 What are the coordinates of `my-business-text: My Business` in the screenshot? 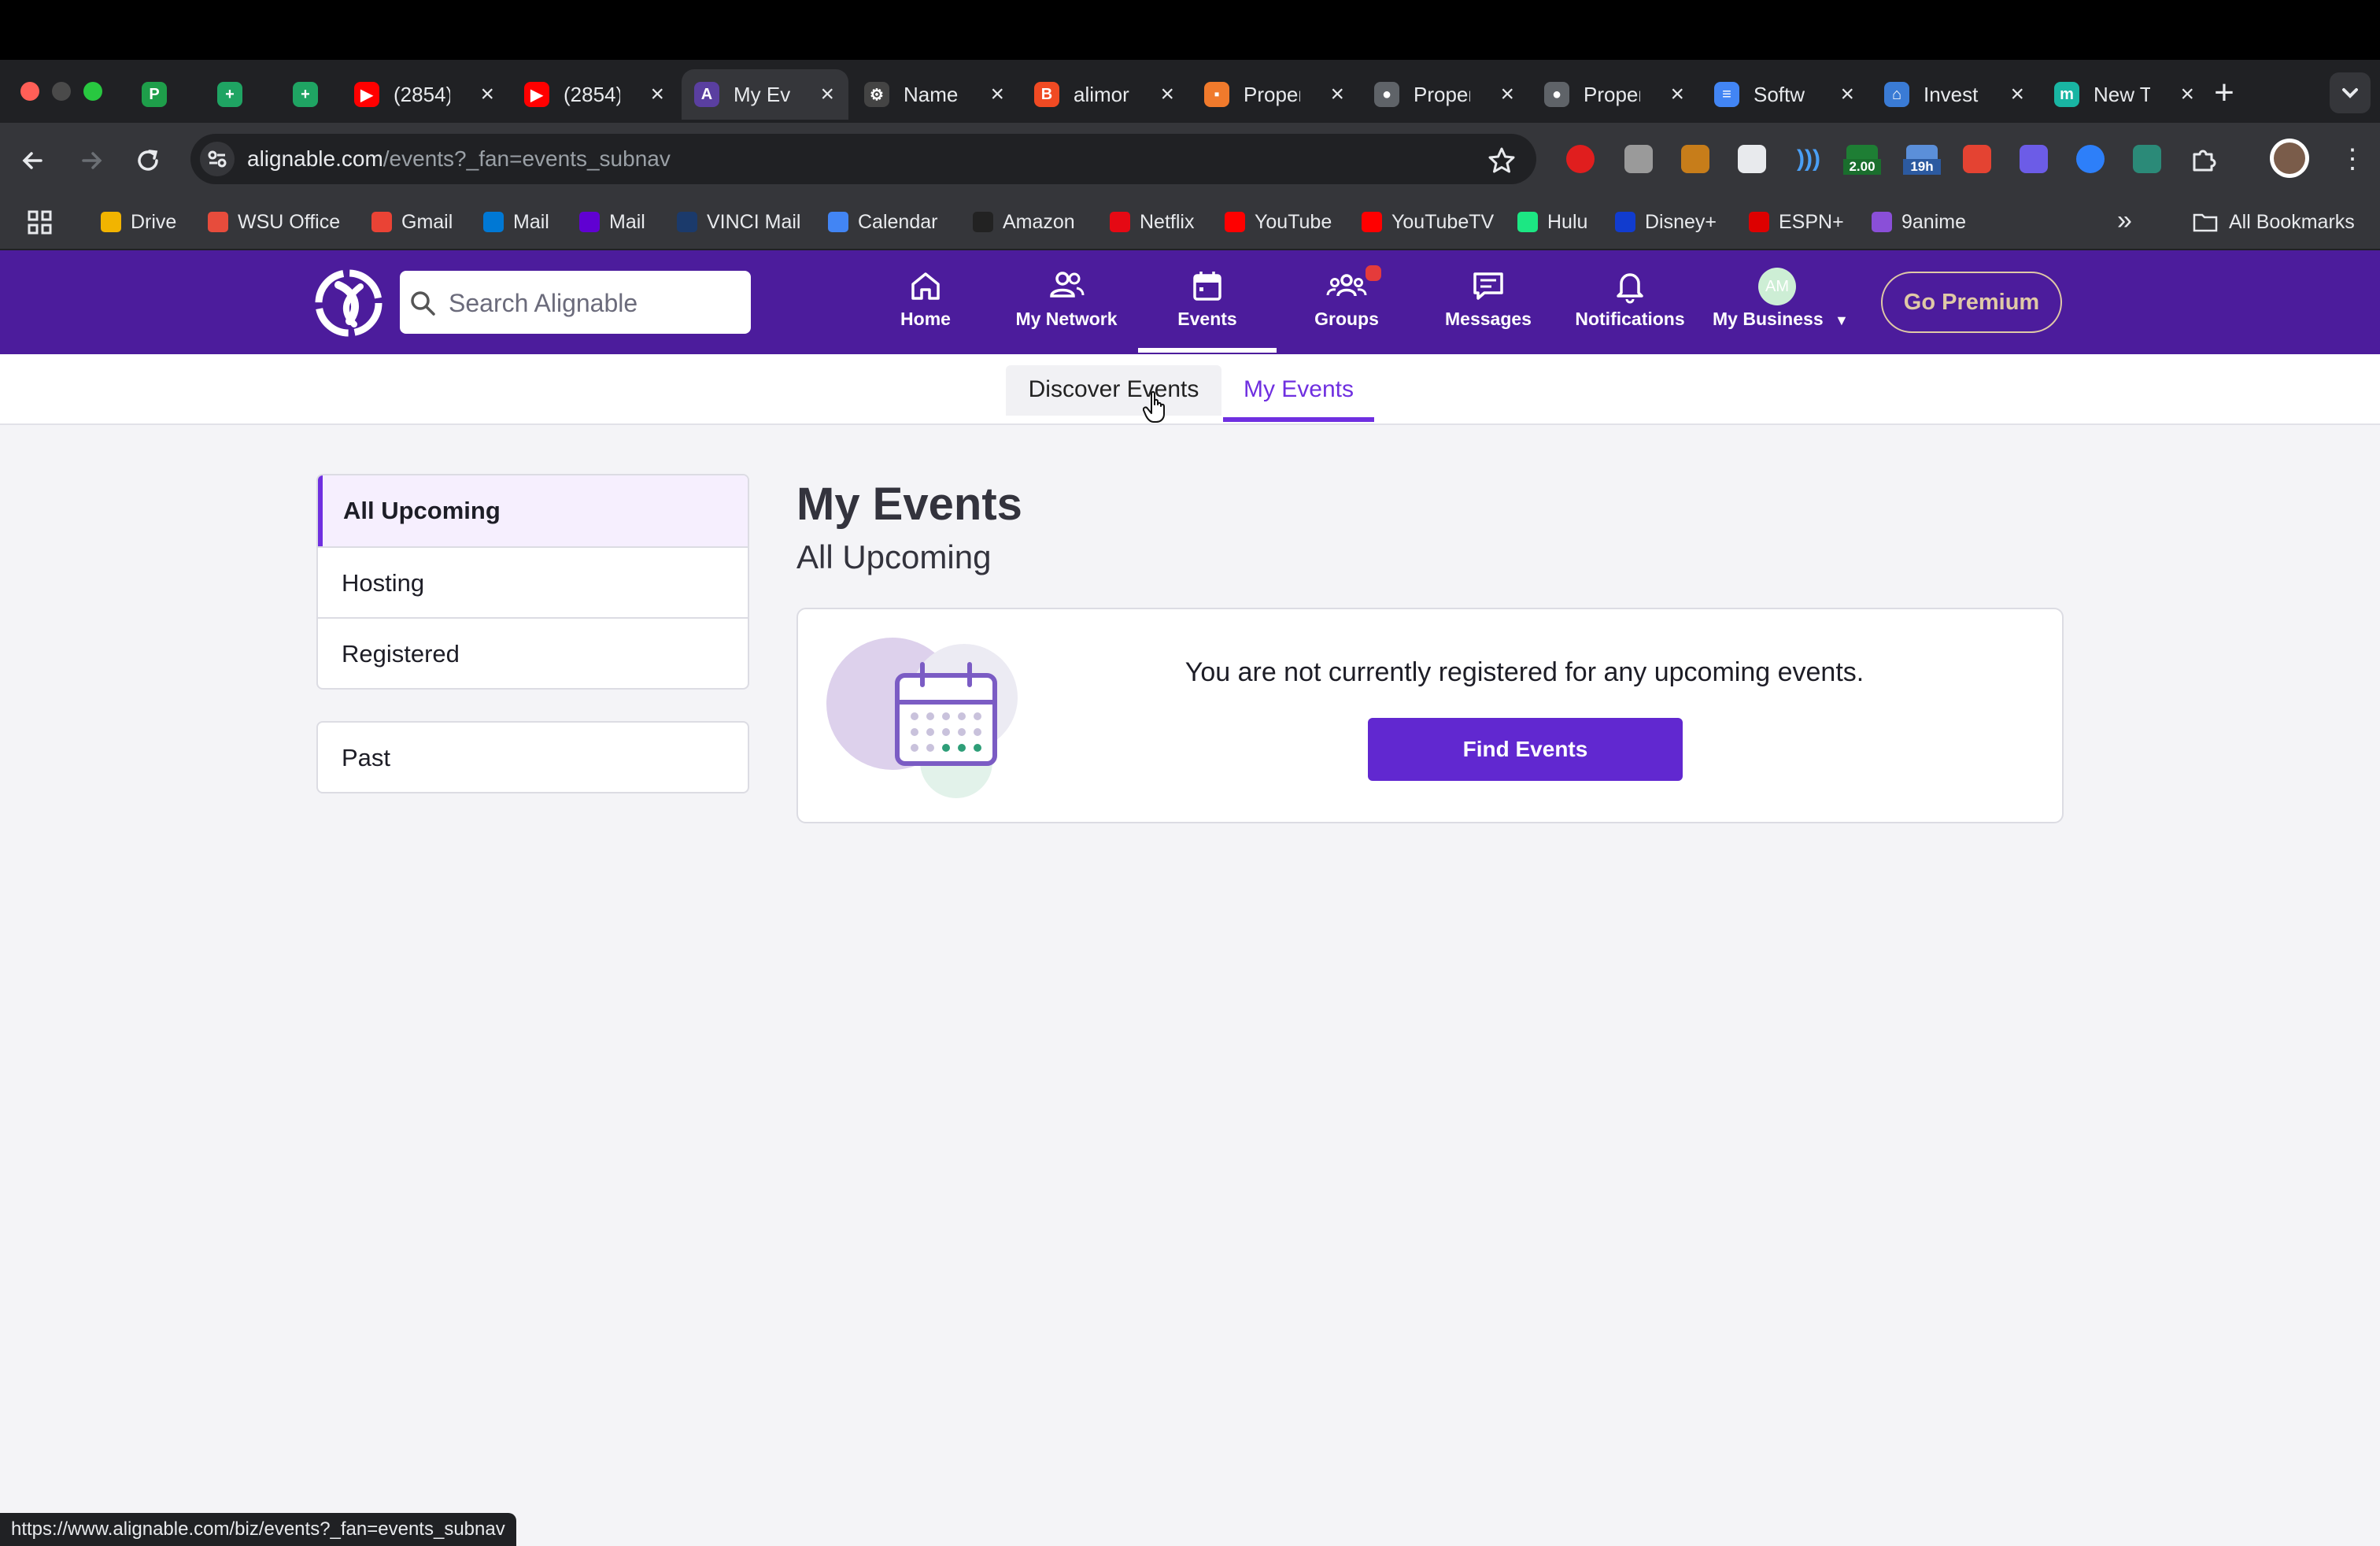 It's located at (1768, 319).